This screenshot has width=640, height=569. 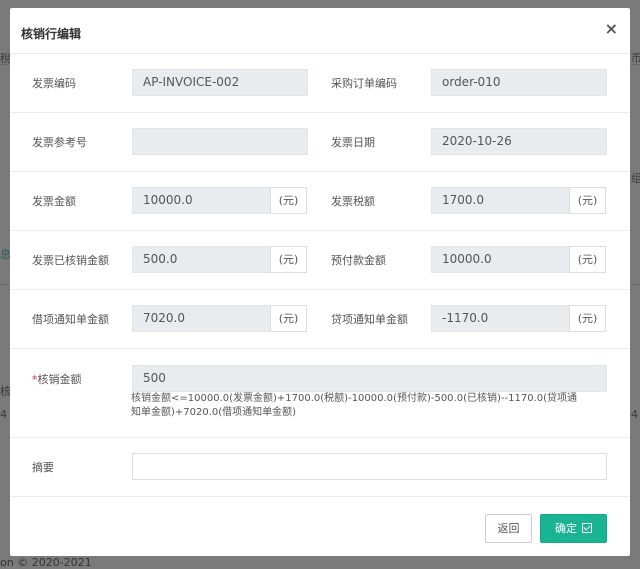 I want to click on prepaid-field: 10000.0, so click(x=500, y=259).